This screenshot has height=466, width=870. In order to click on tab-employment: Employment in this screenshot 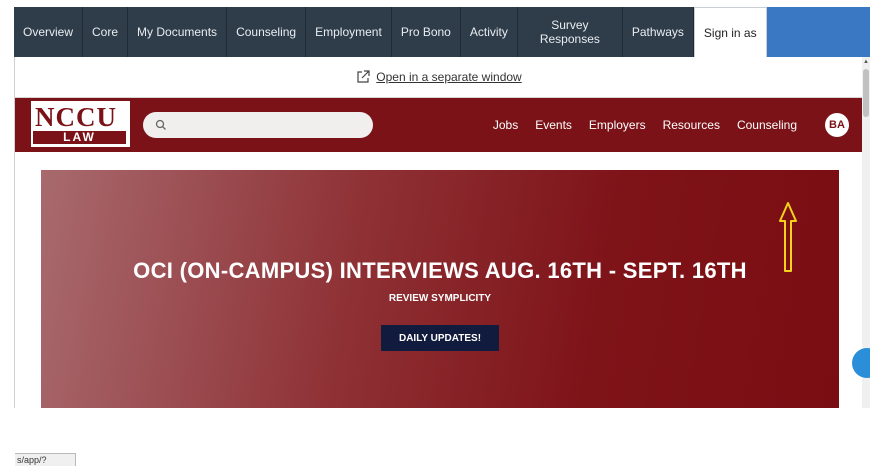, I will do `click(349, 32)`.